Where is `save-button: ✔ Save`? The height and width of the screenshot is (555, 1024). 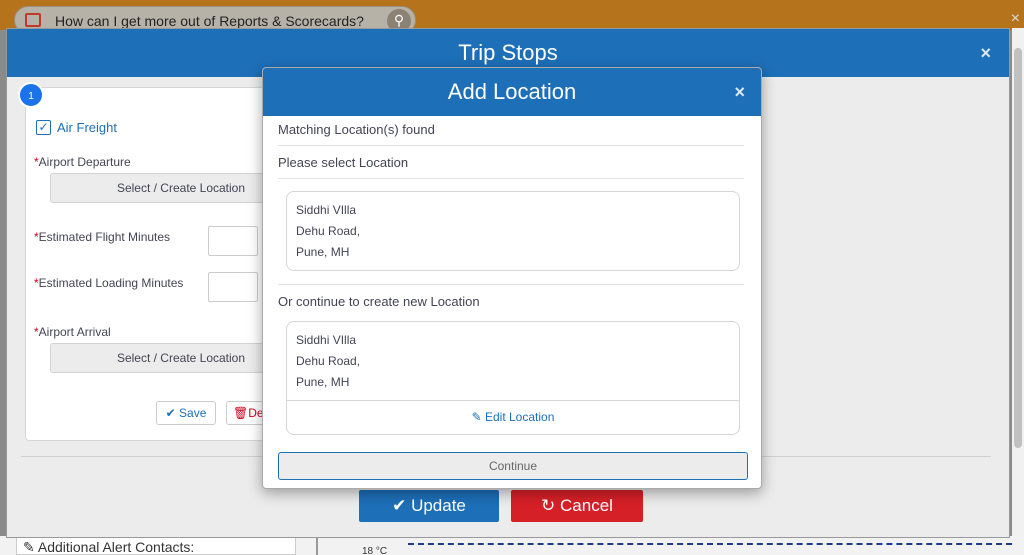 save-button: ✔ Save is located at coordinates (186, 413).